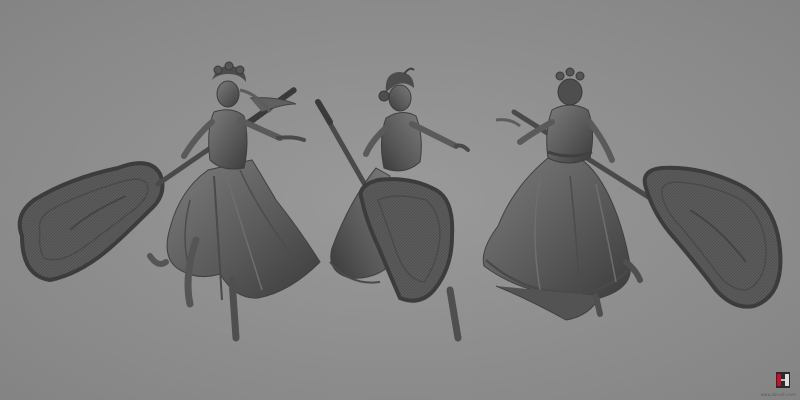 This screenshot has width=800, height=400. I want to click on watermark: www.zbrush.com, so click(779, 384).